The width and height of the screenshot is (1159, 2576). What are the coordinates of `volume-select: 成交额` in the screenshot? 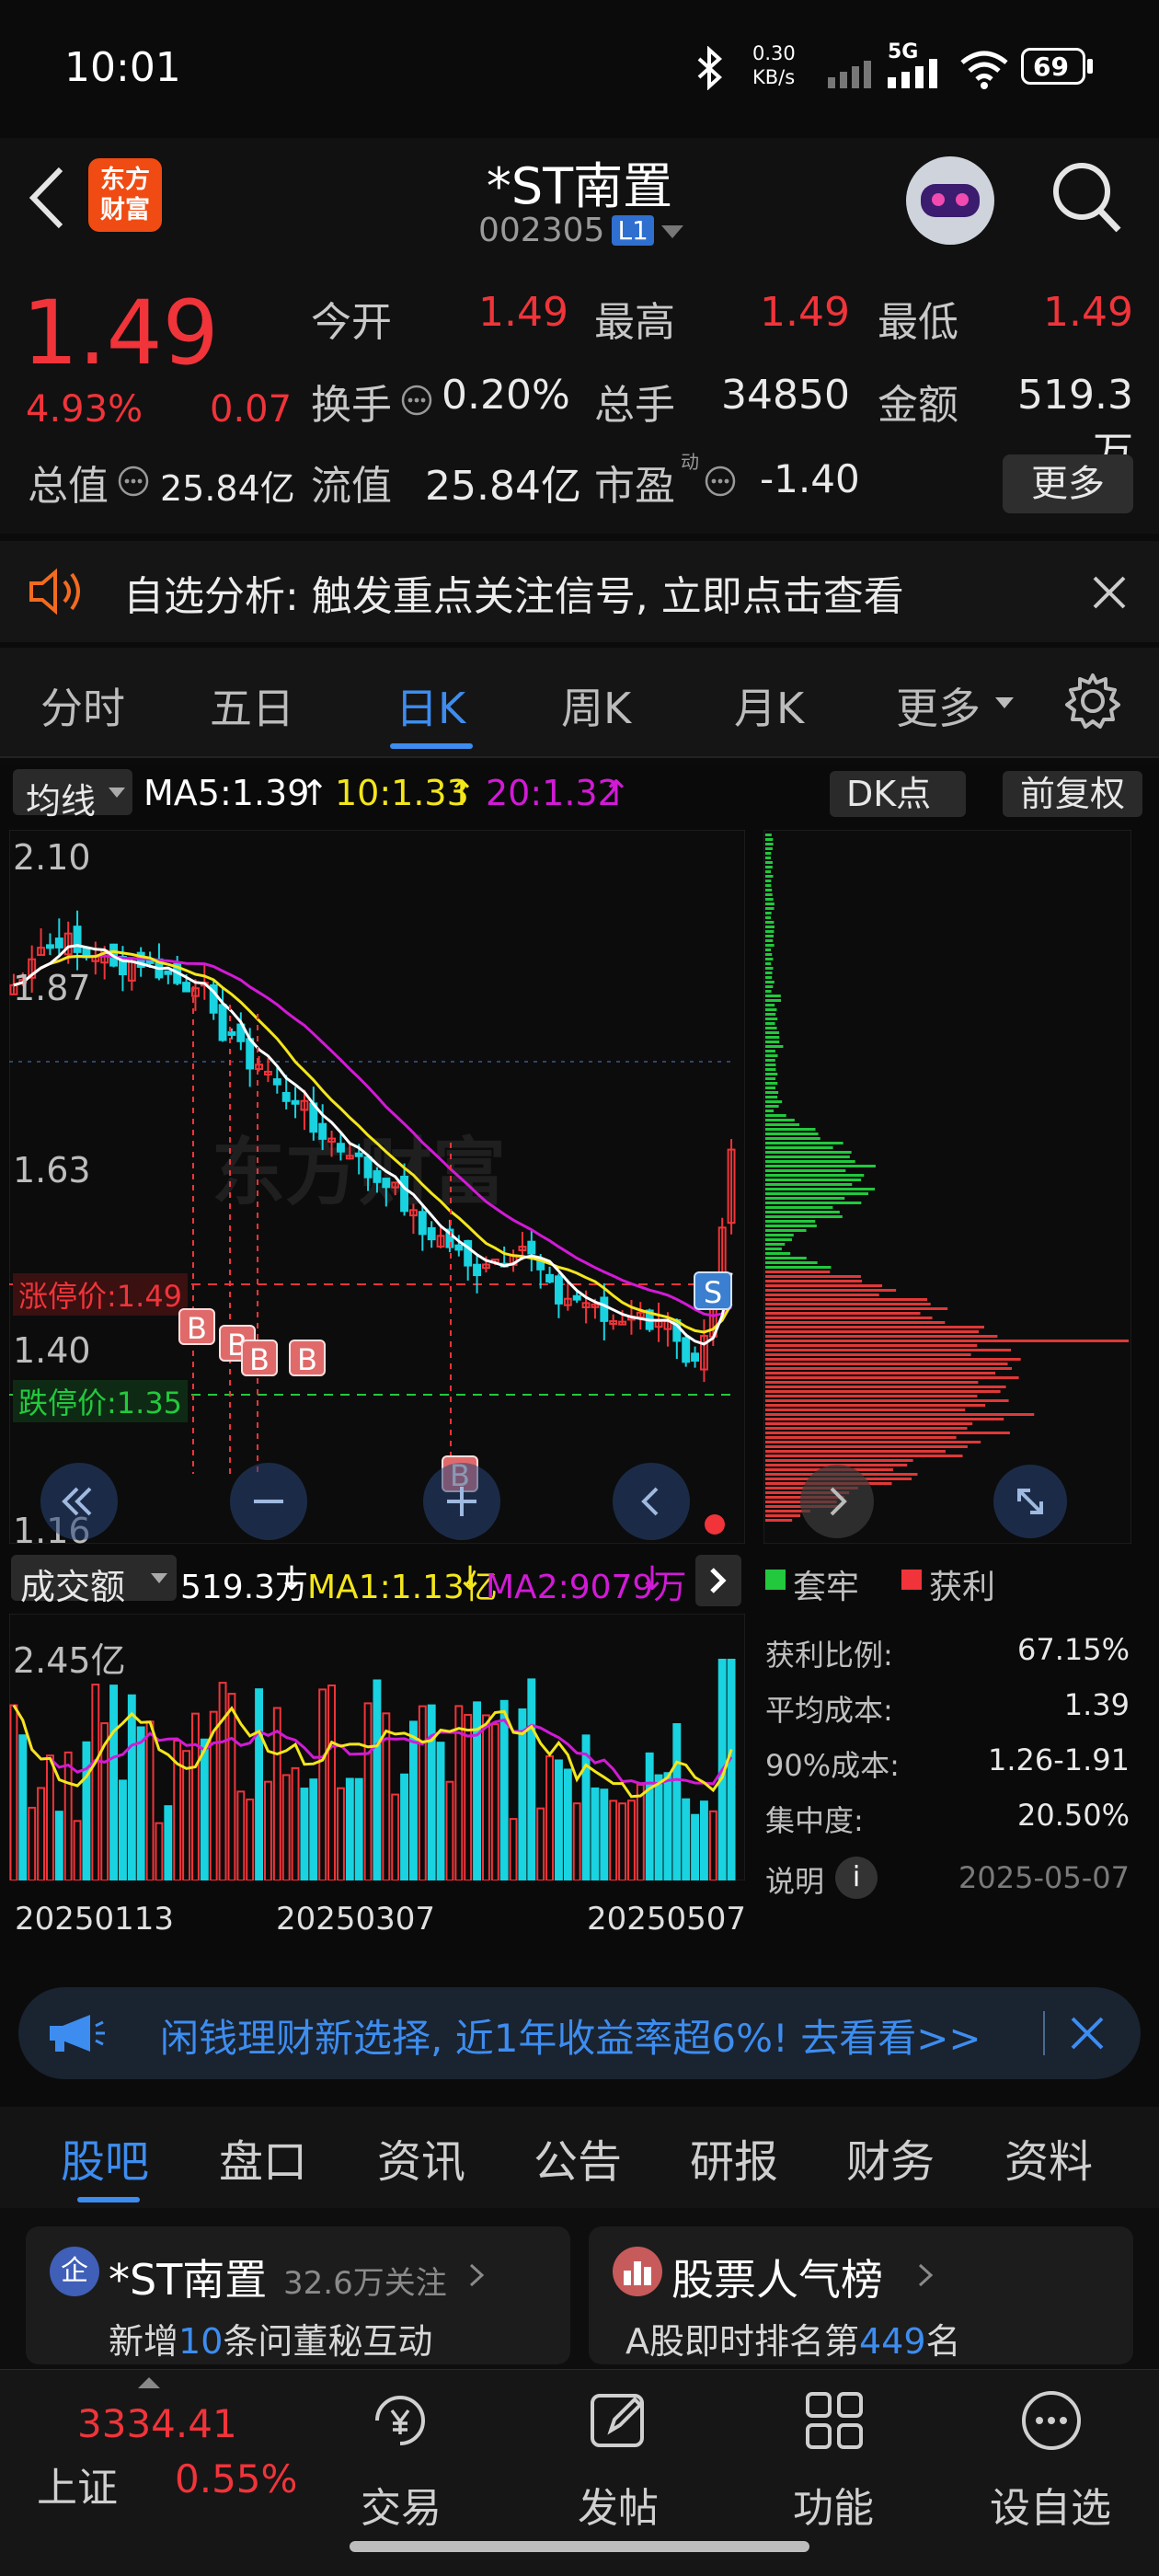 It's located at (94, 1581).